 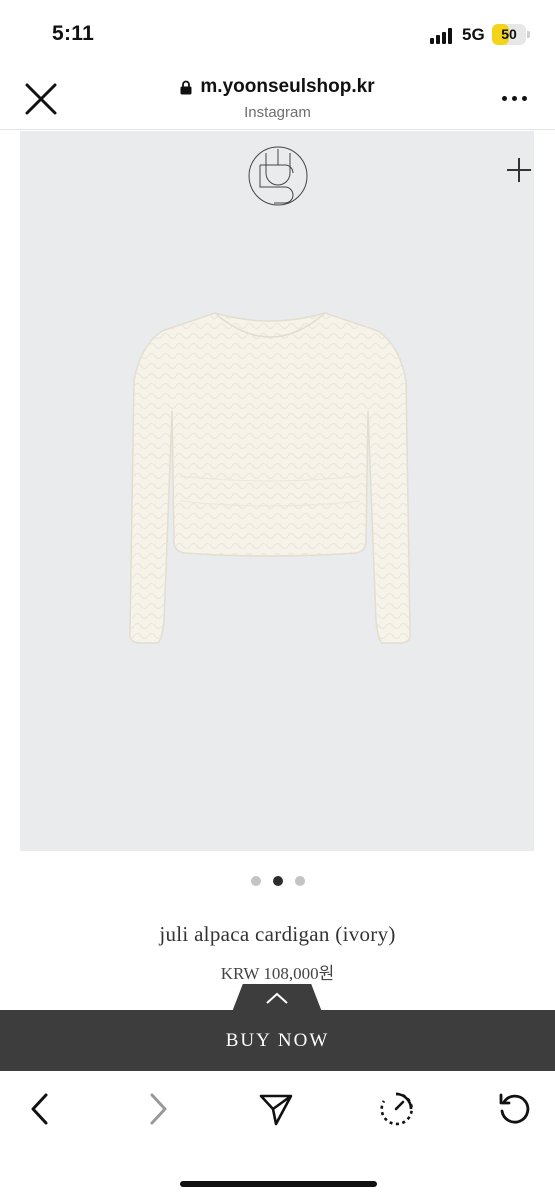 What do you see at coordinates (270, 478) in the screenshot?
I see `sweater-photo` at bounding box center [270, 478].